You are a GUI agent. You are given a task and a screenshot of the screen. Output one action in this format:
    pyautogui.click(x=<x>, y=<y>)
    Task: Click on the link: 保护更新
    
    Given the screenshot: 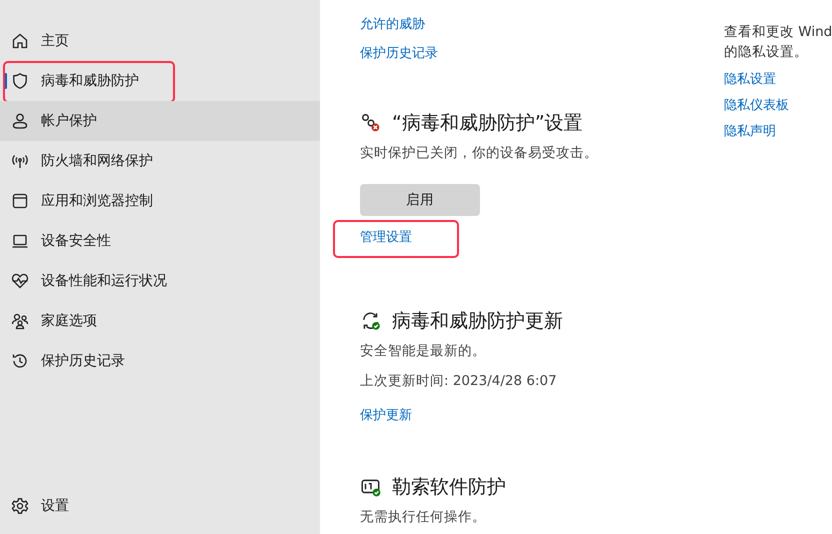 What is the action you would take?
    pyautogui.click(x=386, y=415)
    